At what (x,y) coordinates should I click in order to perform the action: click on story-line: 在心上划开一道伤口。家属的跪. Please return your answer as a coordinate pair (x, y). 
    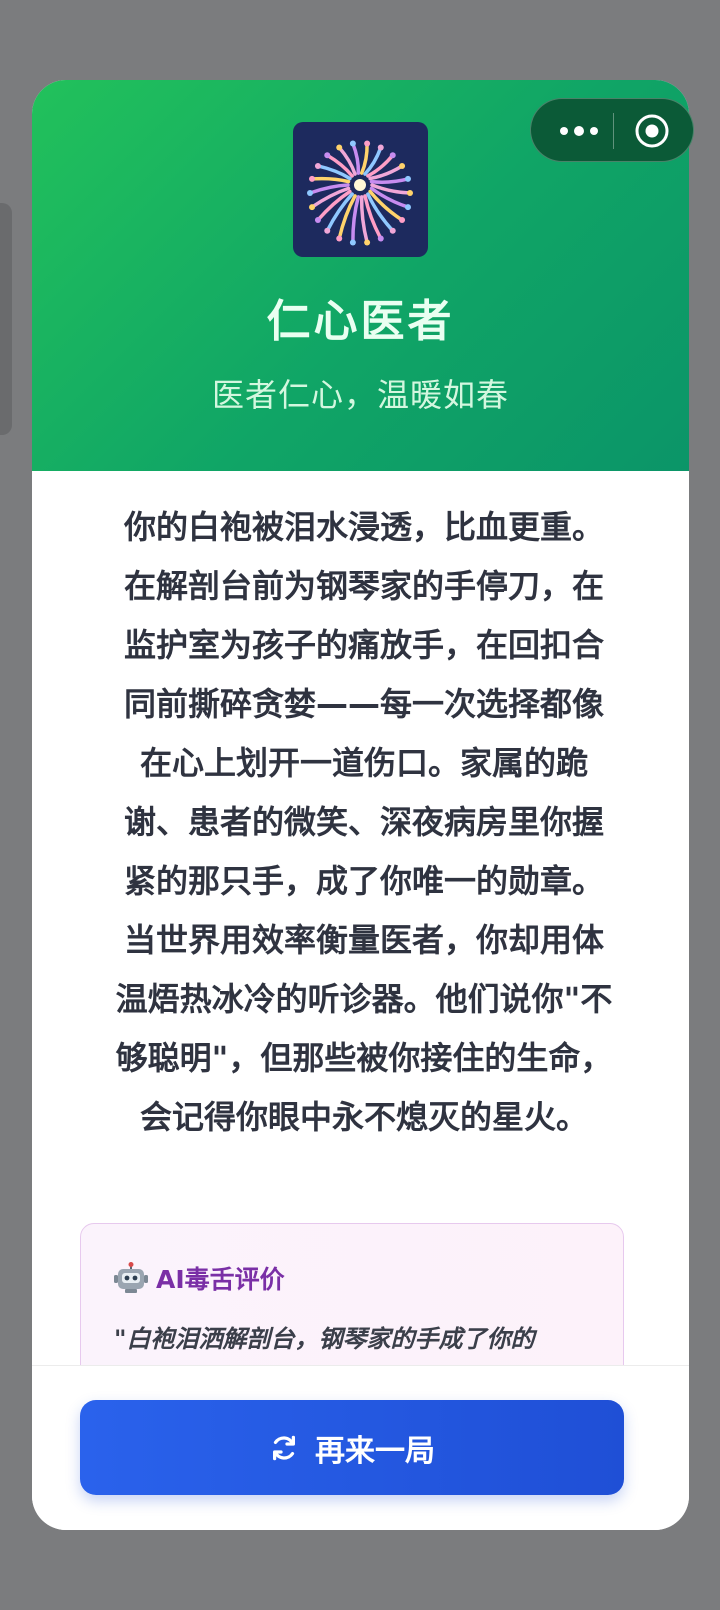
    Looking at the image, I should click on (363, 763).